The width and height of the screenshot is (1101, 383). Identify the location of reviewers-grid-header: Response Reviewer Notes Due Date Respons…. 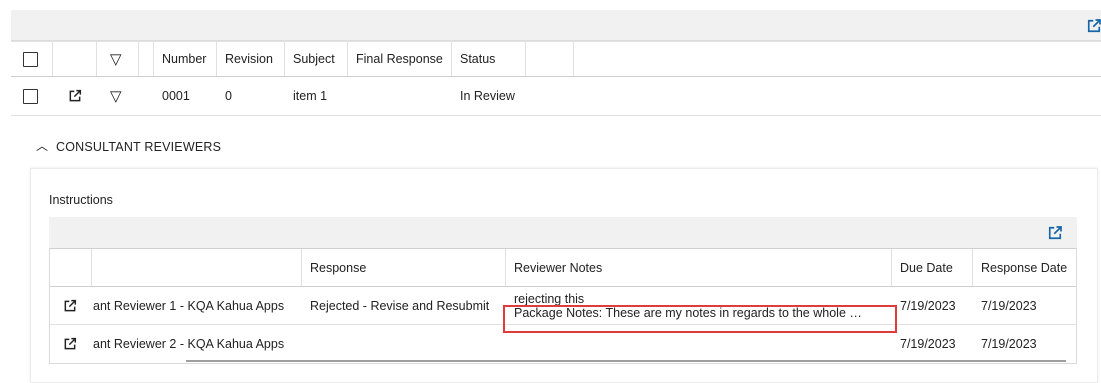
(563, 268).